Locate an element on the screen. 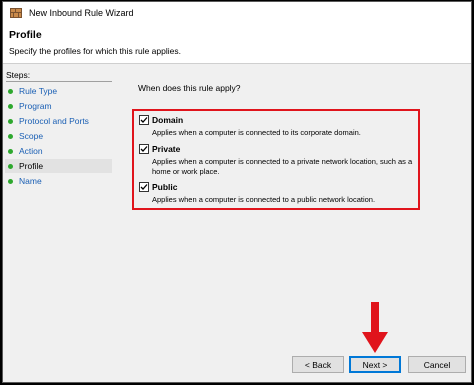 Image resolution: width=474 pixels, height=385 pixels. sidebar-item-profile: Profile is located at coordinates (58, 166).